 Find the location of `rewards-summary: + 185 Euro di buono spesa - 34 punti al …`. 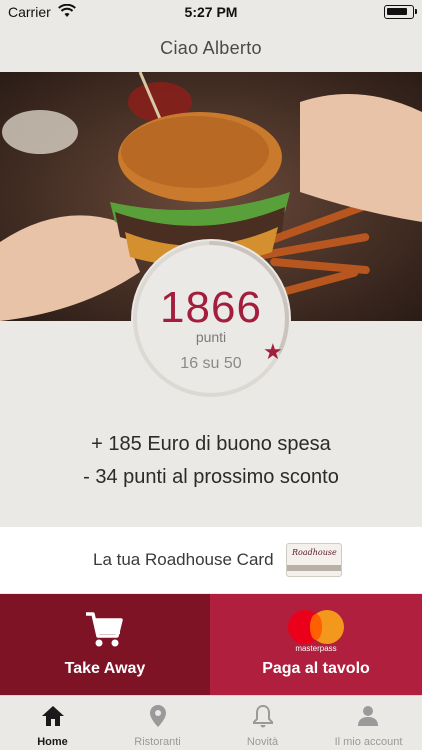

rewards-summary: + 185 Euro di buono spesa - 34 punti al … is located at coordinates (211, 461).